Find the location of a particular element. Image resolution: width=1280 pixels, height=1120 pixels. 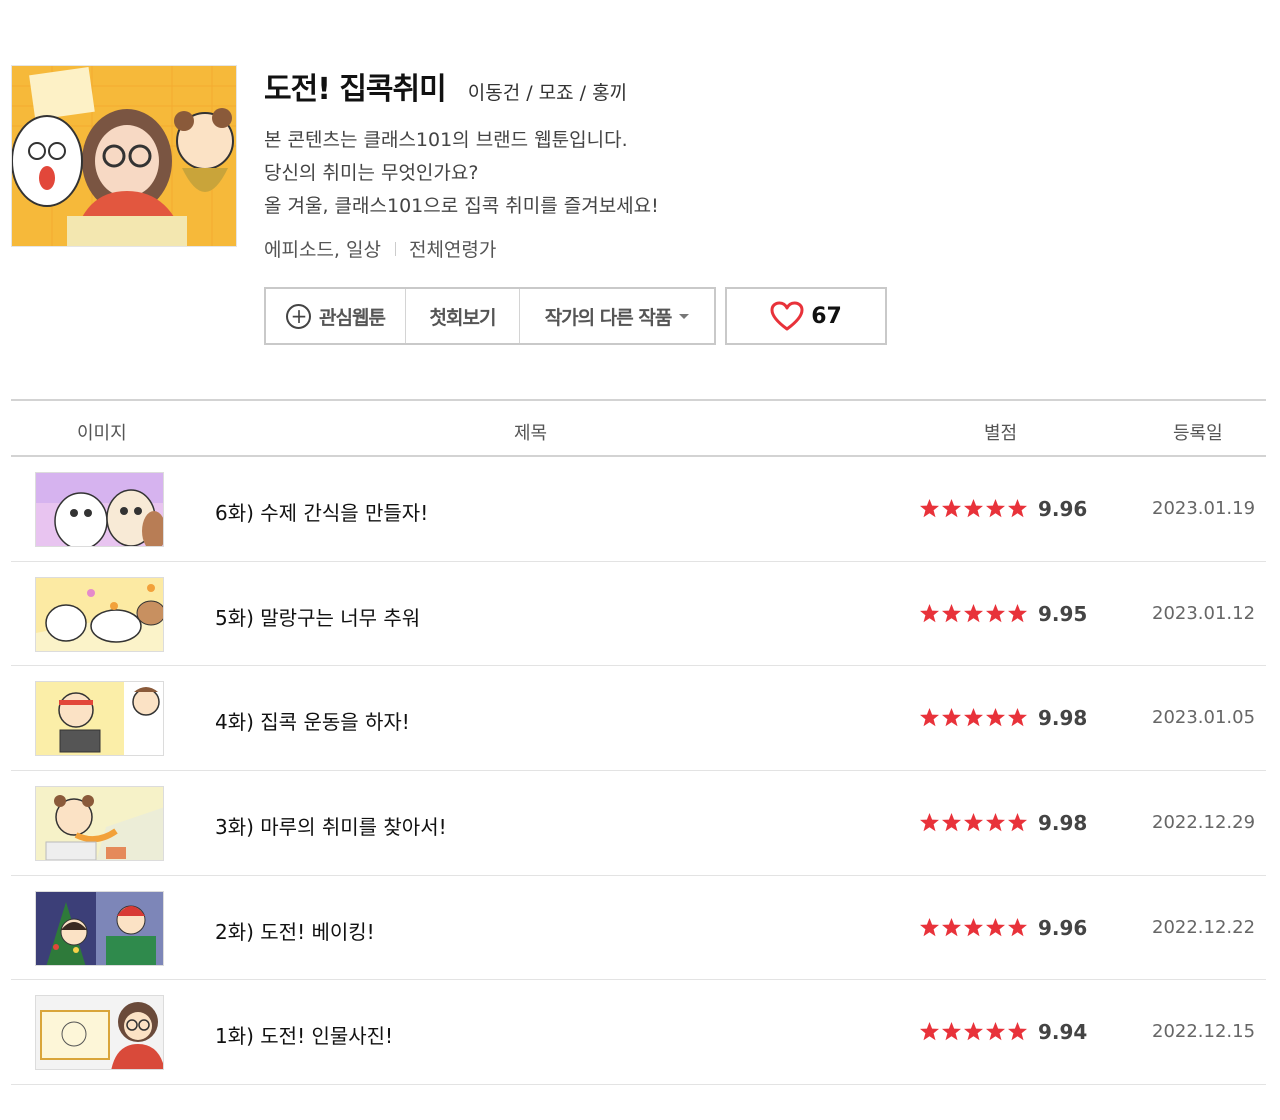

episode-row: 2화) 도전! 베이킹! 9.96 2022.12.22 is located at coordinates (638, 928).